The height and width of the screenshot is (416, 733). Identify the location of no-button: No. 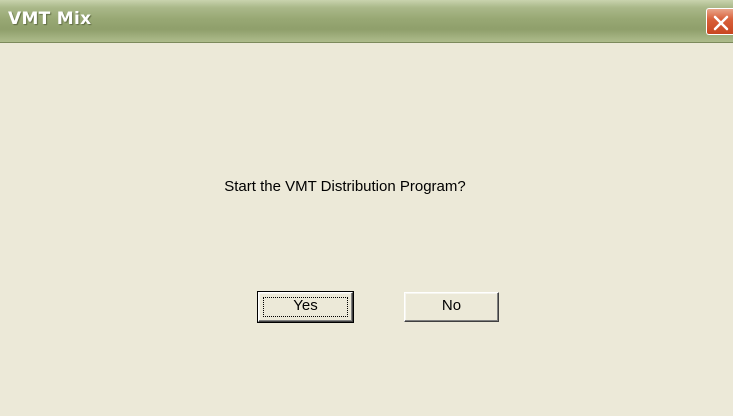
(451, 307).